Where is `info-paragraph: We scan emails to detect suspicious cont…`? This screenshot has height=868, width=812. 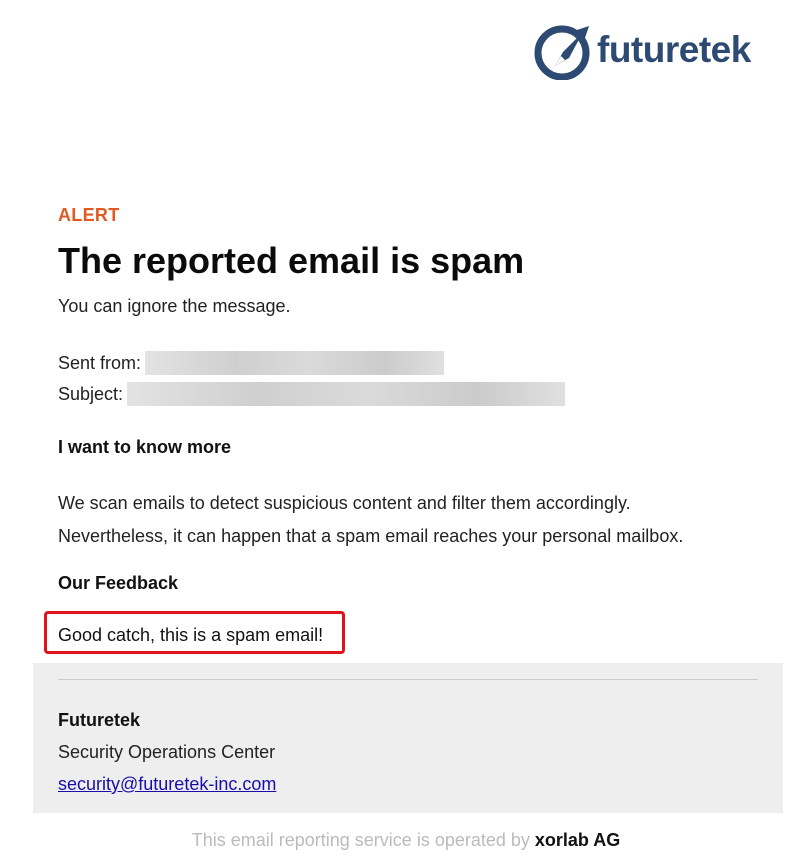
info-paragraph: We scan emails to detect suspicious cont… is located at coordinates (408, 520).